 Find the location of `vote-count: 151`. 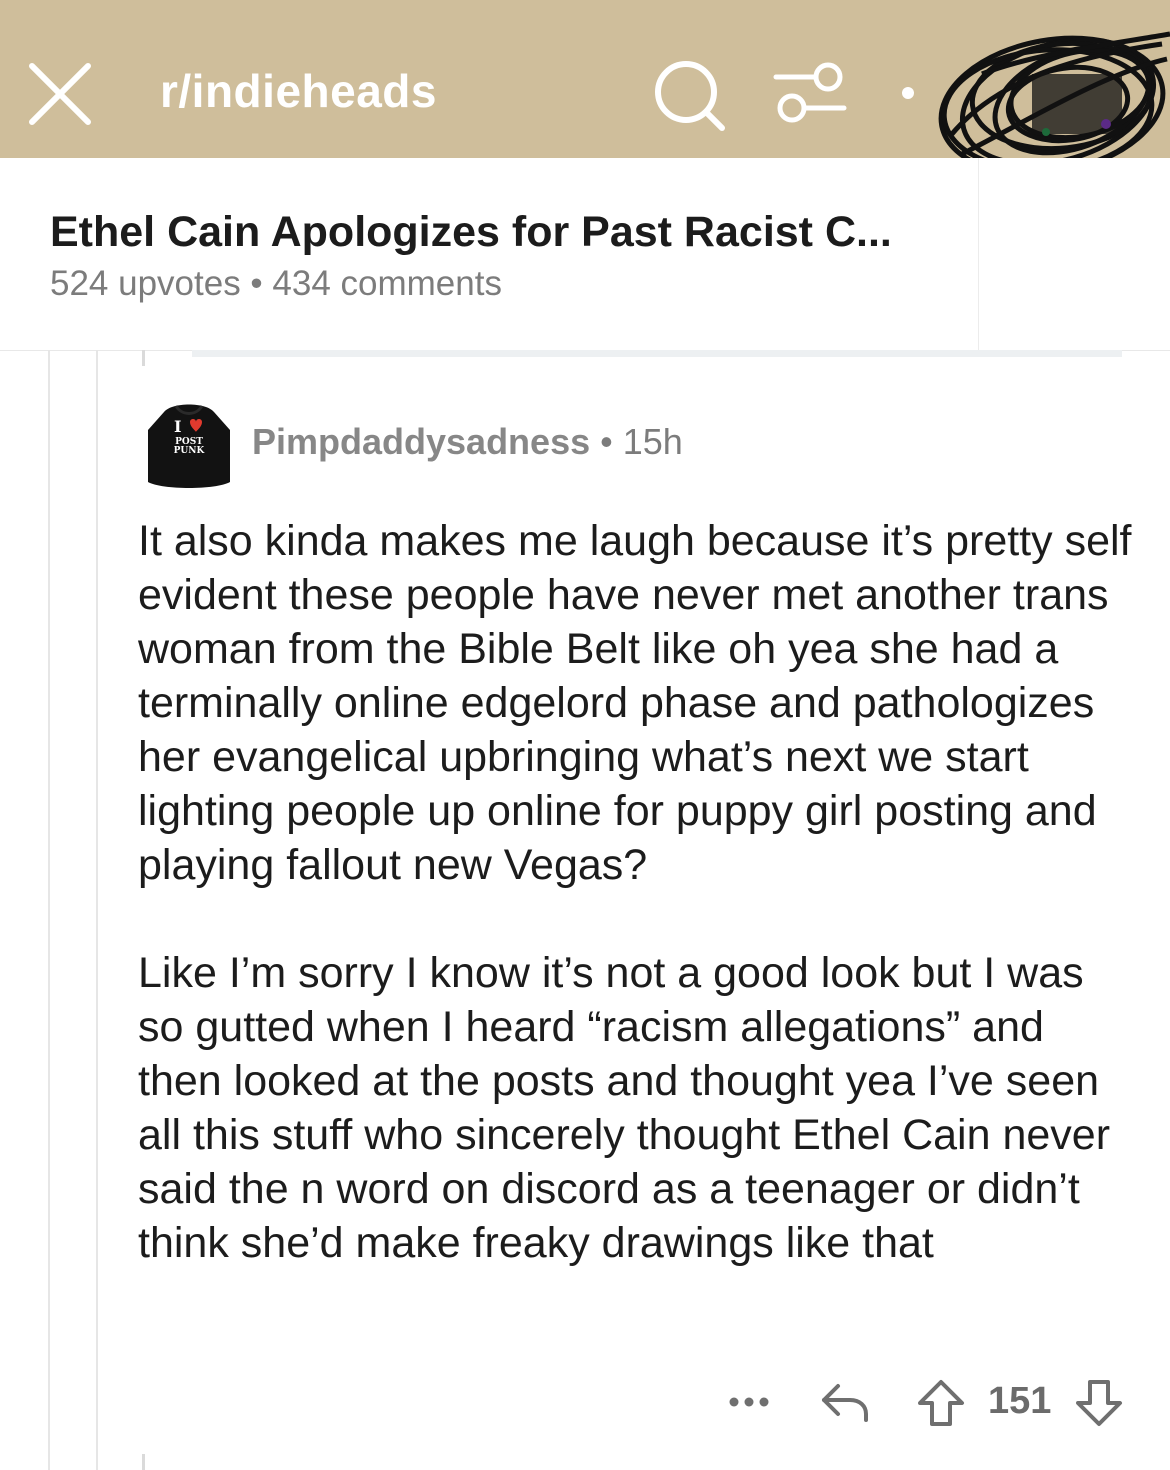

vote-count: 151 is located at coordinates (1020, 1401).